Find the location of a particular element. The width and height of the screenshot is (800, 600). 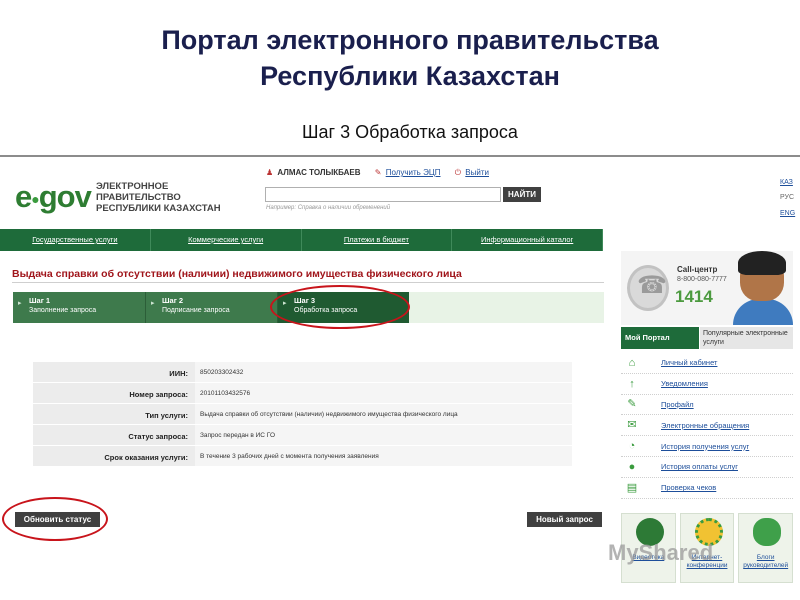

callcenter-short-number: 1414 is located at coordinates (694, 296).